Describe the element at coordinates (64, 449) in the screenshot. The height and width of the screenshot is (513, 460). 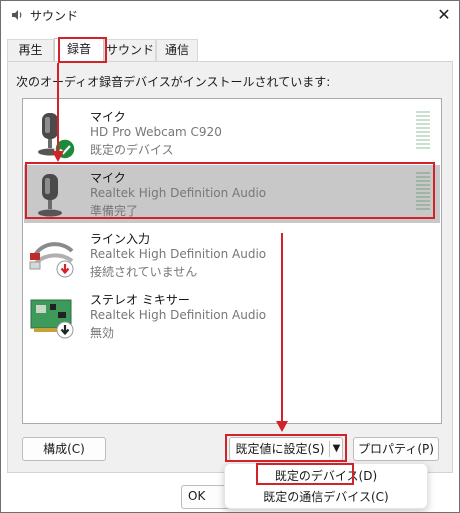
I see `configure-button: 構成(C)` at that location.